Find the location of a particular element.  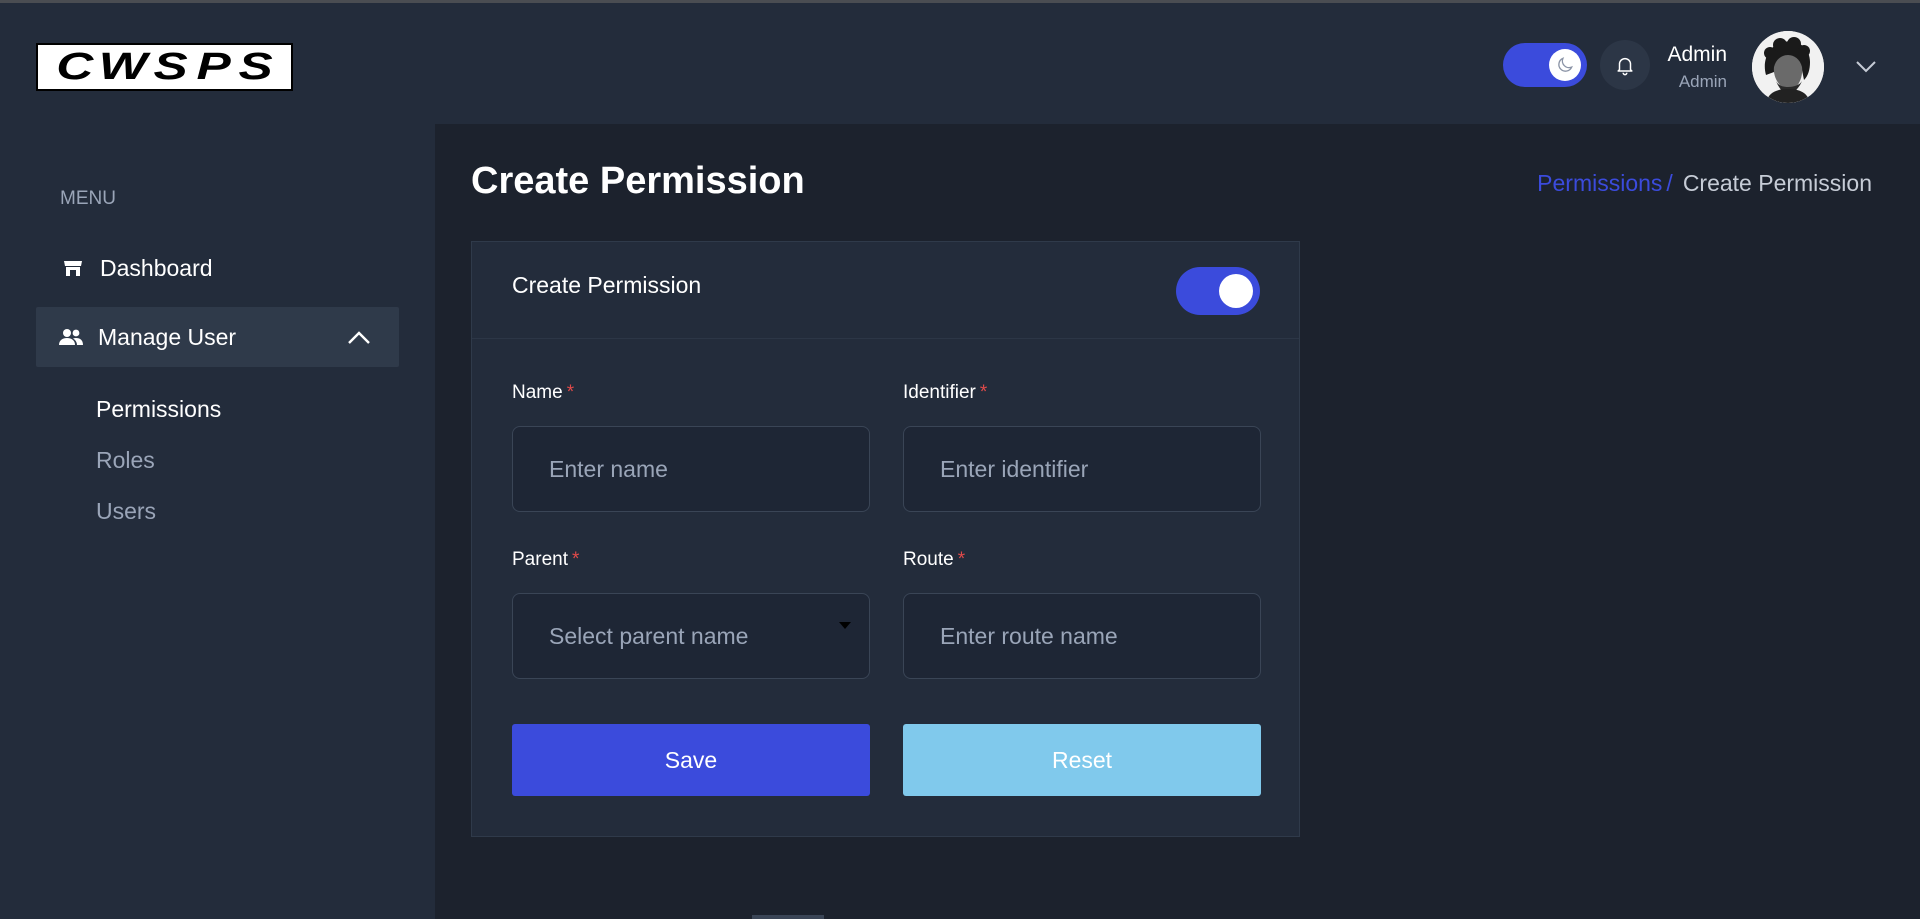

parent-select: Select parent name is located at coordinates (691, 636).